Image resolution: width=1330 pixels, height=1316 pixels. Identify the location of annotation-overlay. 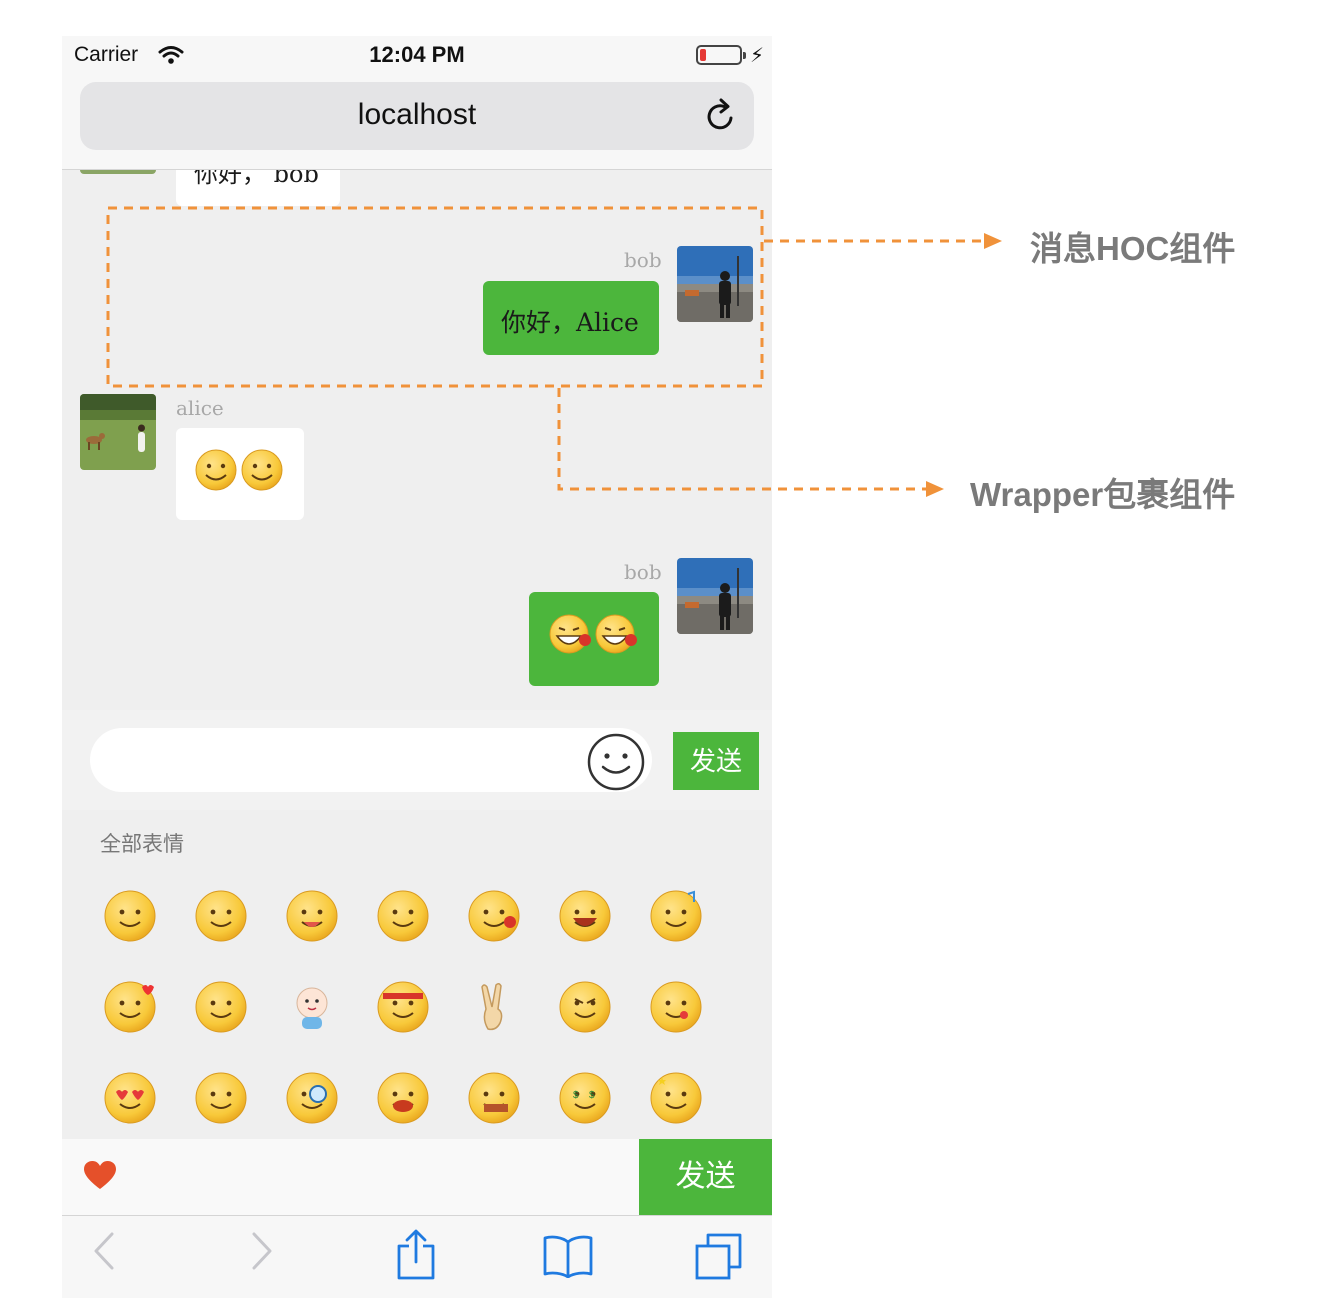
(554, 351).